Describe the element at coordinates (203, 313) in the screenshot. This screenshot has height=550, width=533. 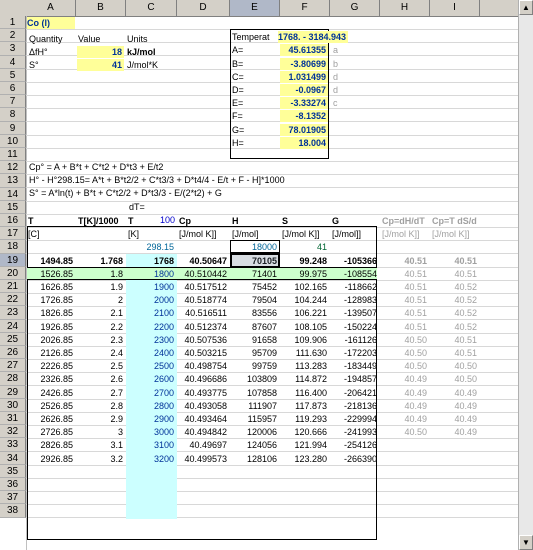
I see `table-row-23-c3: 40.516511` at that location.